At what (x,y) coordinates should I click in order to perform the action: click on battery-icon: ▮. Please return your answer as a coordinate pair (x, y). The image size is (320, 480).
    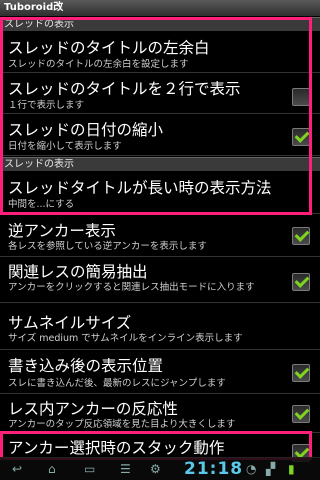
    Looking at the image, I should click on (291, 469).